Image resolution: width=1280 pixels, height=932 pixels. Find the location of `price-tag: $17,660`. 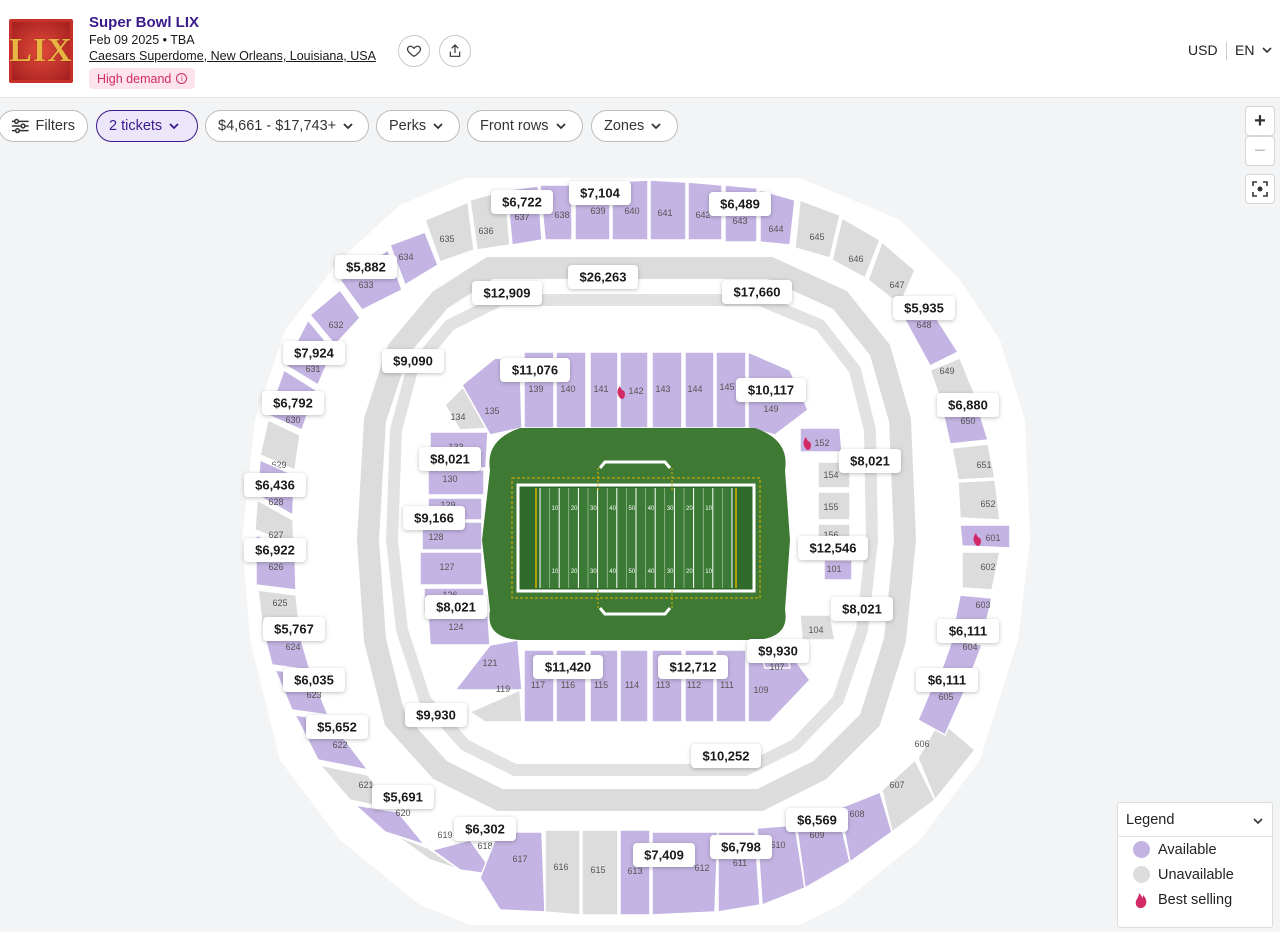

price-tag: $17,660 is located at coordinates (757, 292).